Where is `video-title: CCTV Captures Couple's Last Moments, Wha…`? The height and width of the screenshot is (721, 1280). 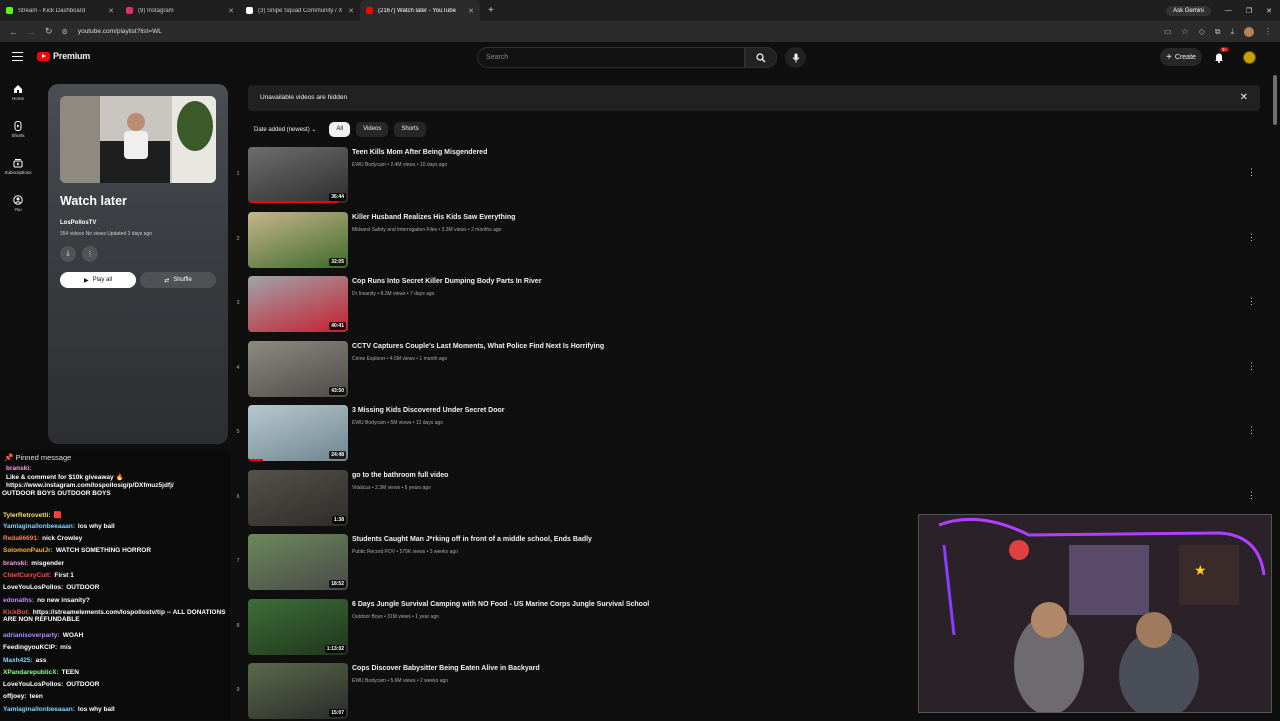
video-title: CCTV Captures Couple's Last Moments, Wha… is located at coordinates (478, 346).